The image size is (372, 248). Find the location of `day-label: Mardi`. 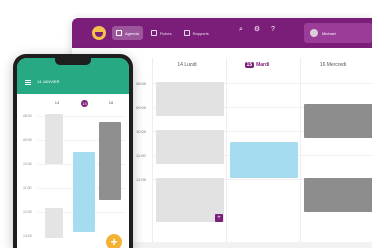

day-label: Mardi is located at coordinates (263, 65).